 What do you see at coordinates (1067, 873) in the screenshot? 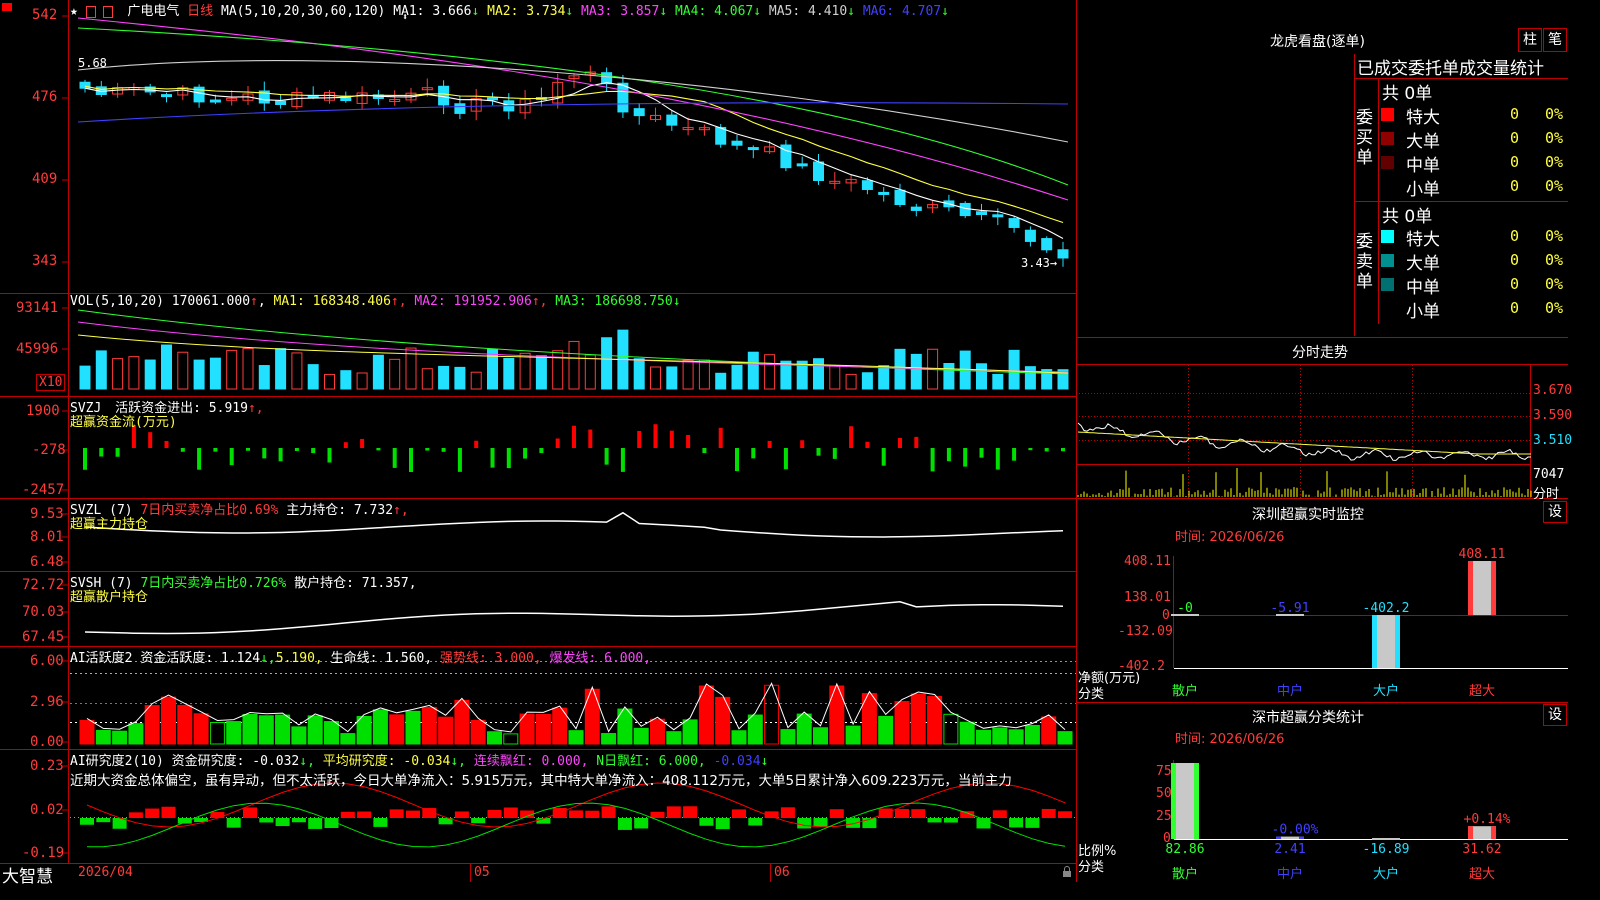
I see `lock-icon` at bounding box center [1067, 873].